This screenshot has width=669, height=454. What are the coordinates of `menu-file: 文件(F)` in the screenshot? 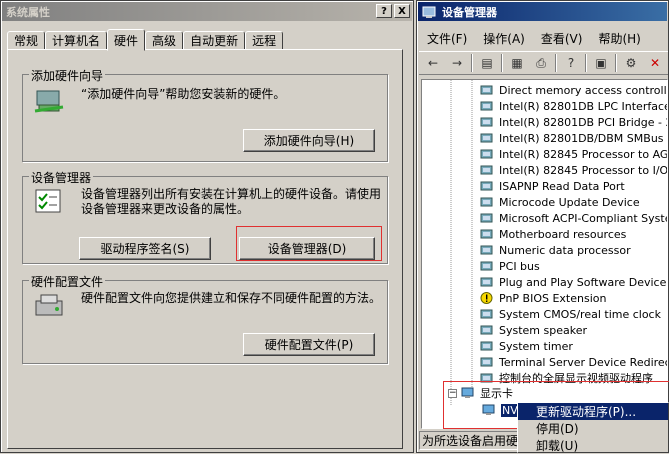 It's located at (447, 38).